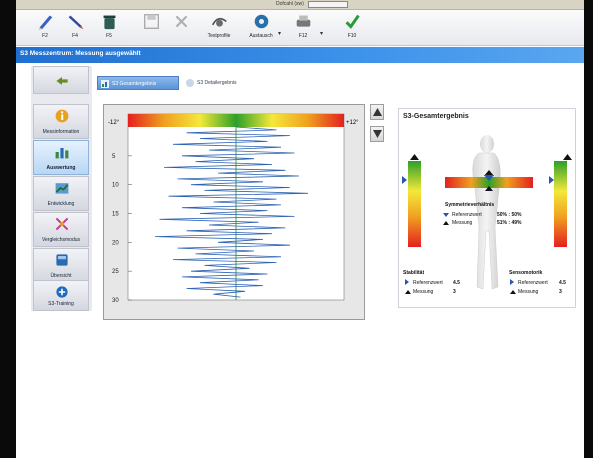  I want to click on sidebar-item-auswertung: Auswertung, so click(61, 157).